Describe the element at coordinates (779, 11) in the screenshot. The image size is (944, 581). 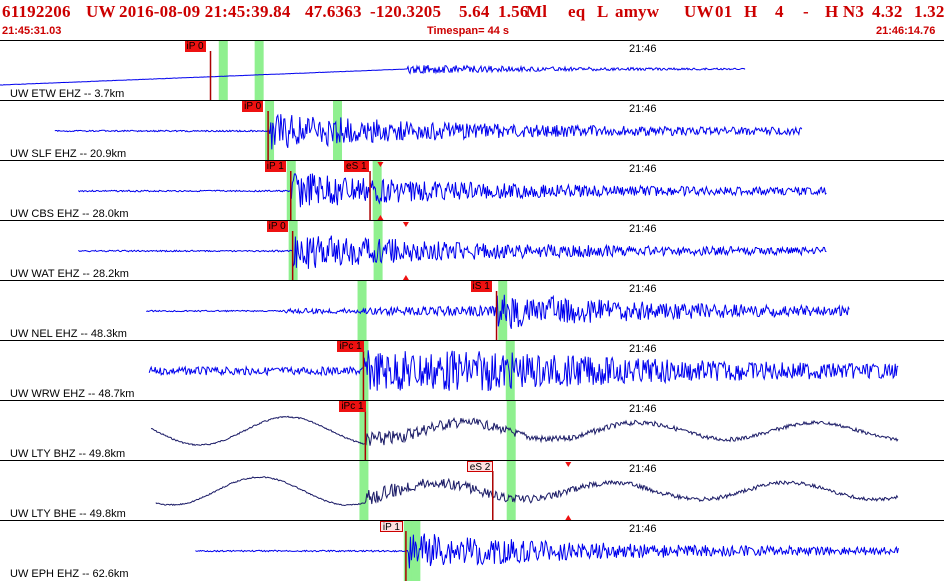
I see `count: 4` at that location.